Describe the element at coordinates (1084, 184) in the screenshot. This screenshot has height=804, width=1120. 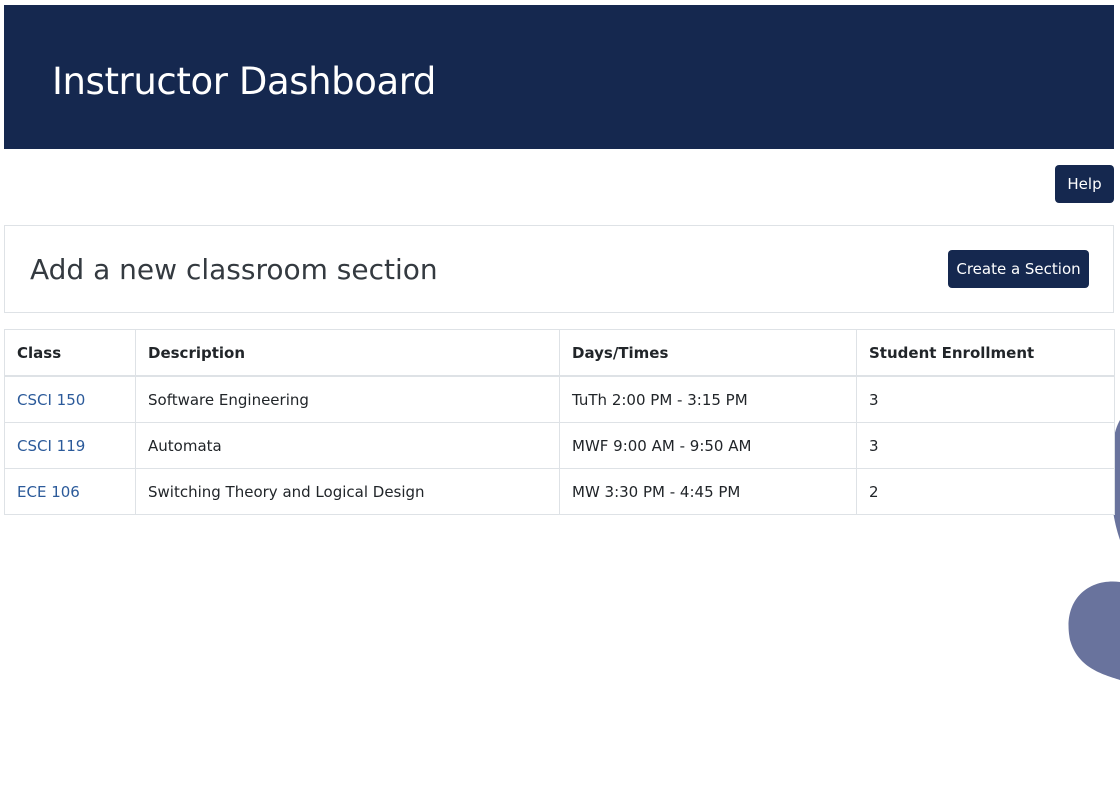
I see `help-button: Help` at that location.